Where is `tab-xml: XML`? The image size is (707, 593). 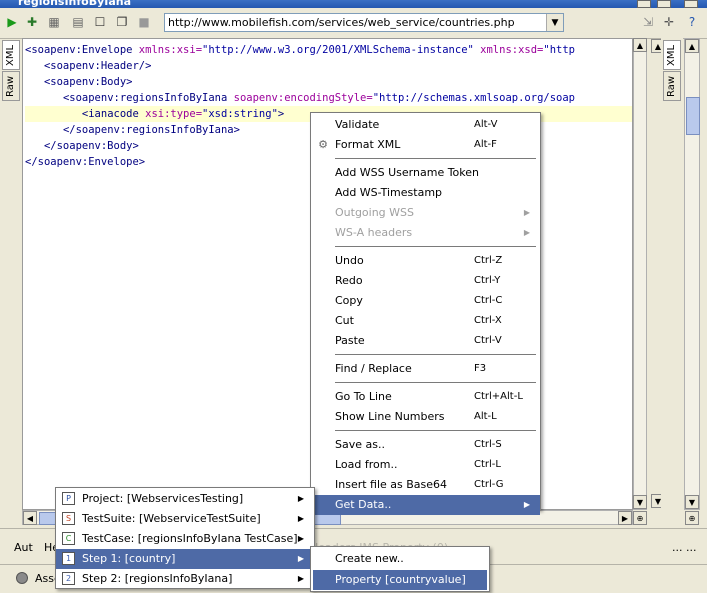
tab-xml: XML is located at coordinates (11, 55).